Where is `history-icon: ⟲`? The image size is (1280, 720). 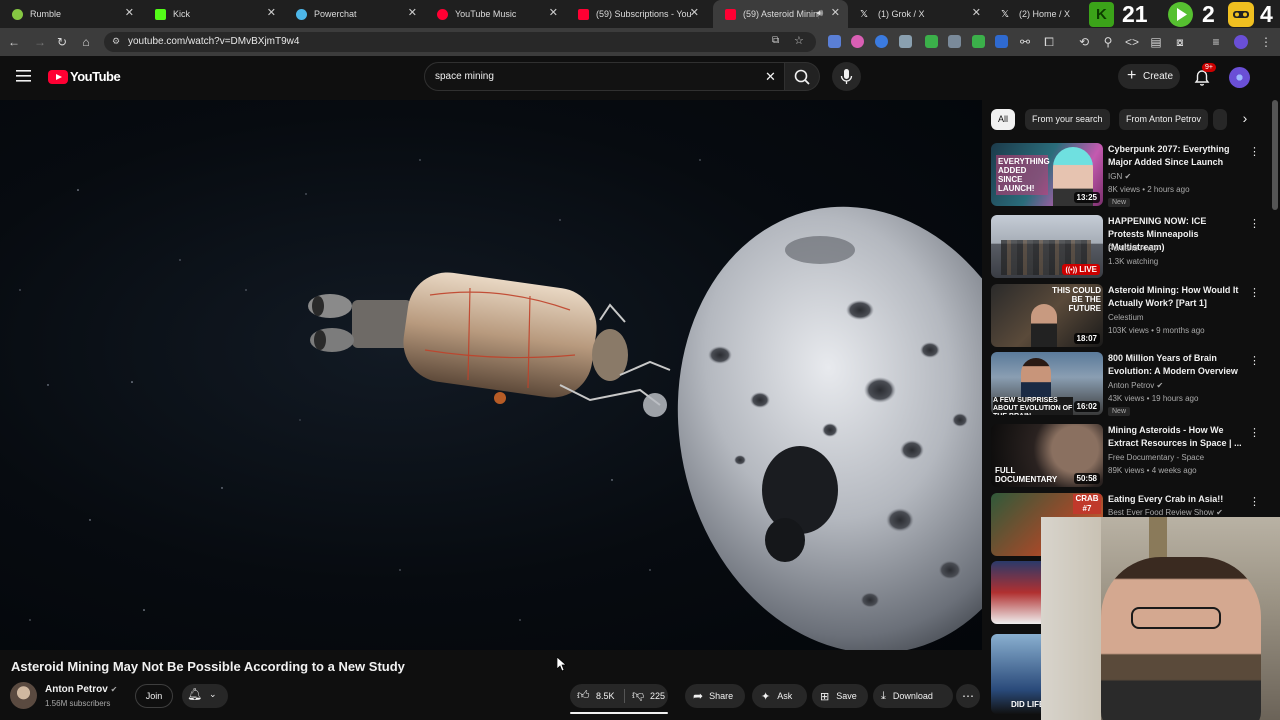
history-icon: ⟲ is located at coordinates (1084, 42).